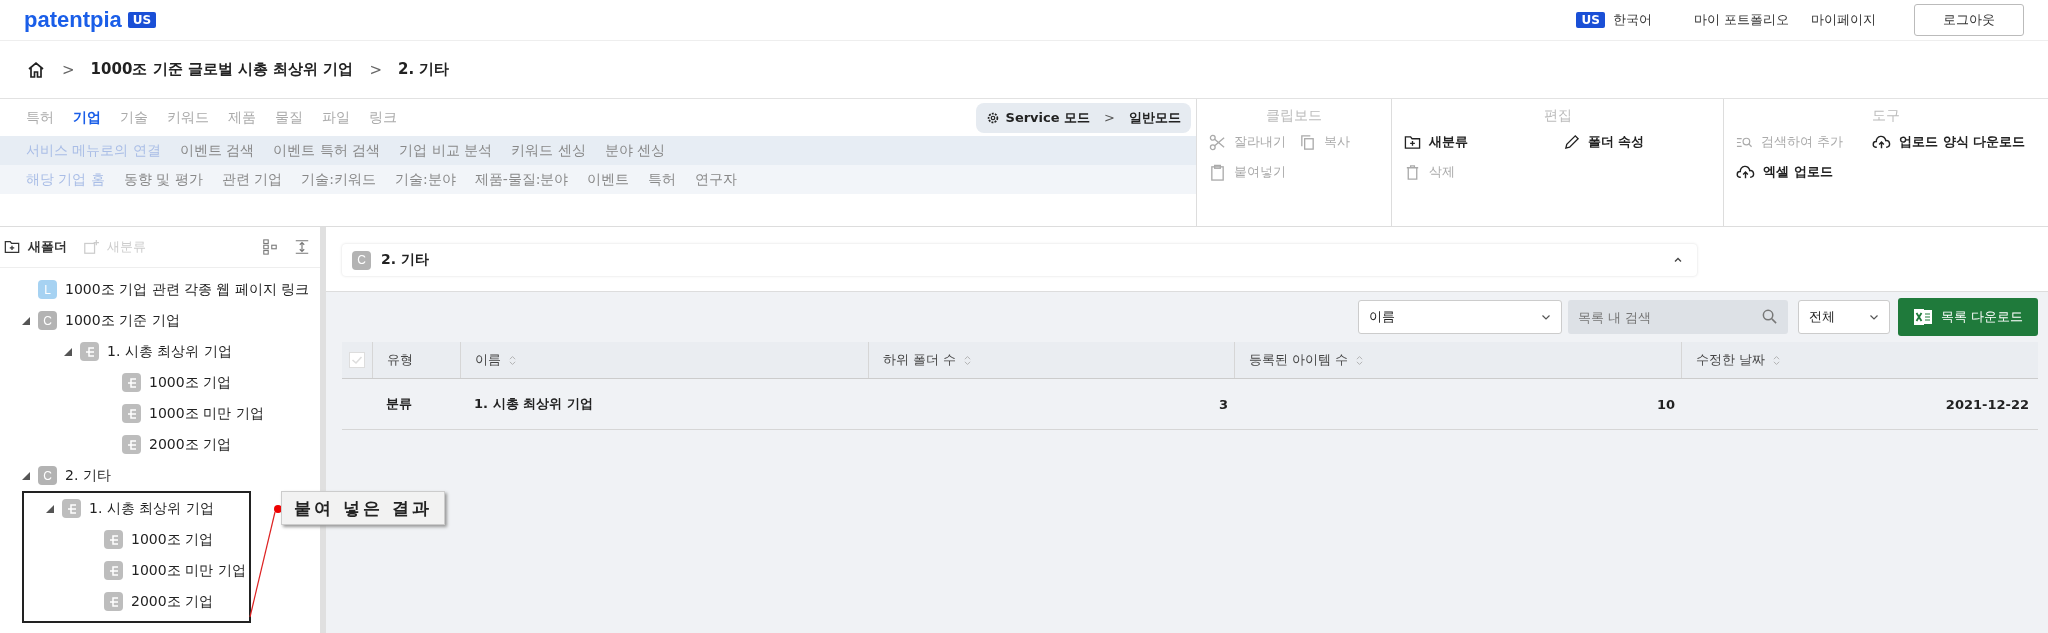  Describe the element at coordinates (363, 508) in the screenshot. I see `callout-label: 붙여 넣은 결과` at that location.